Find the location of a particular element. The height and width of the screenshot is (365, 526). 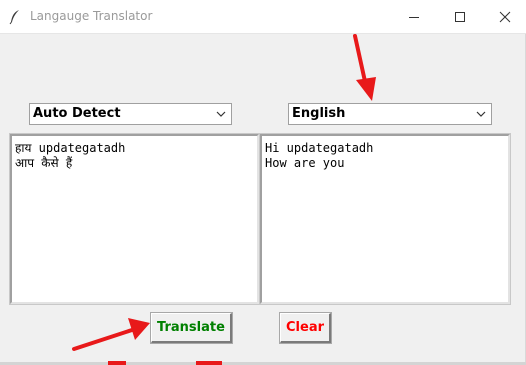

annotation-arrow-right is located at coordinates (111, 334).